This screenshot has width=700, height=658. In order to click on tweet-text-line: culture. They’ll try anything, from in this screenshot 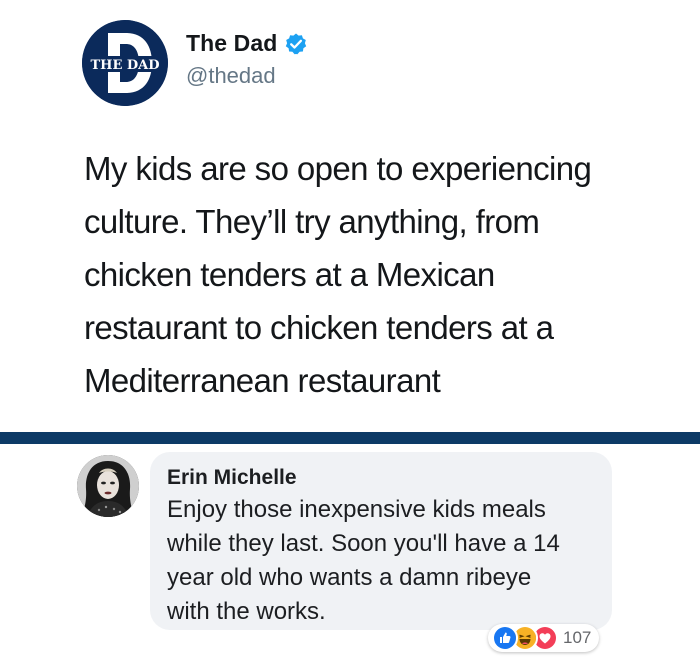, I will do `click(312, 221)`.